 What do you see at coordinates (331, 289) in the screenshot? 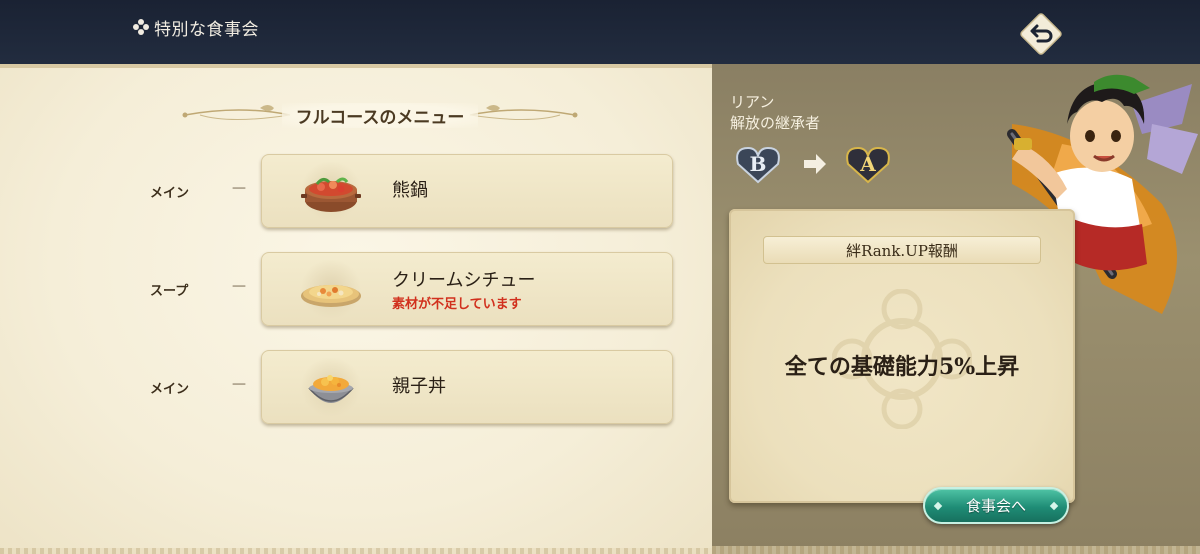
I see `cream-stew-icon` at bounding box center [331, 289].